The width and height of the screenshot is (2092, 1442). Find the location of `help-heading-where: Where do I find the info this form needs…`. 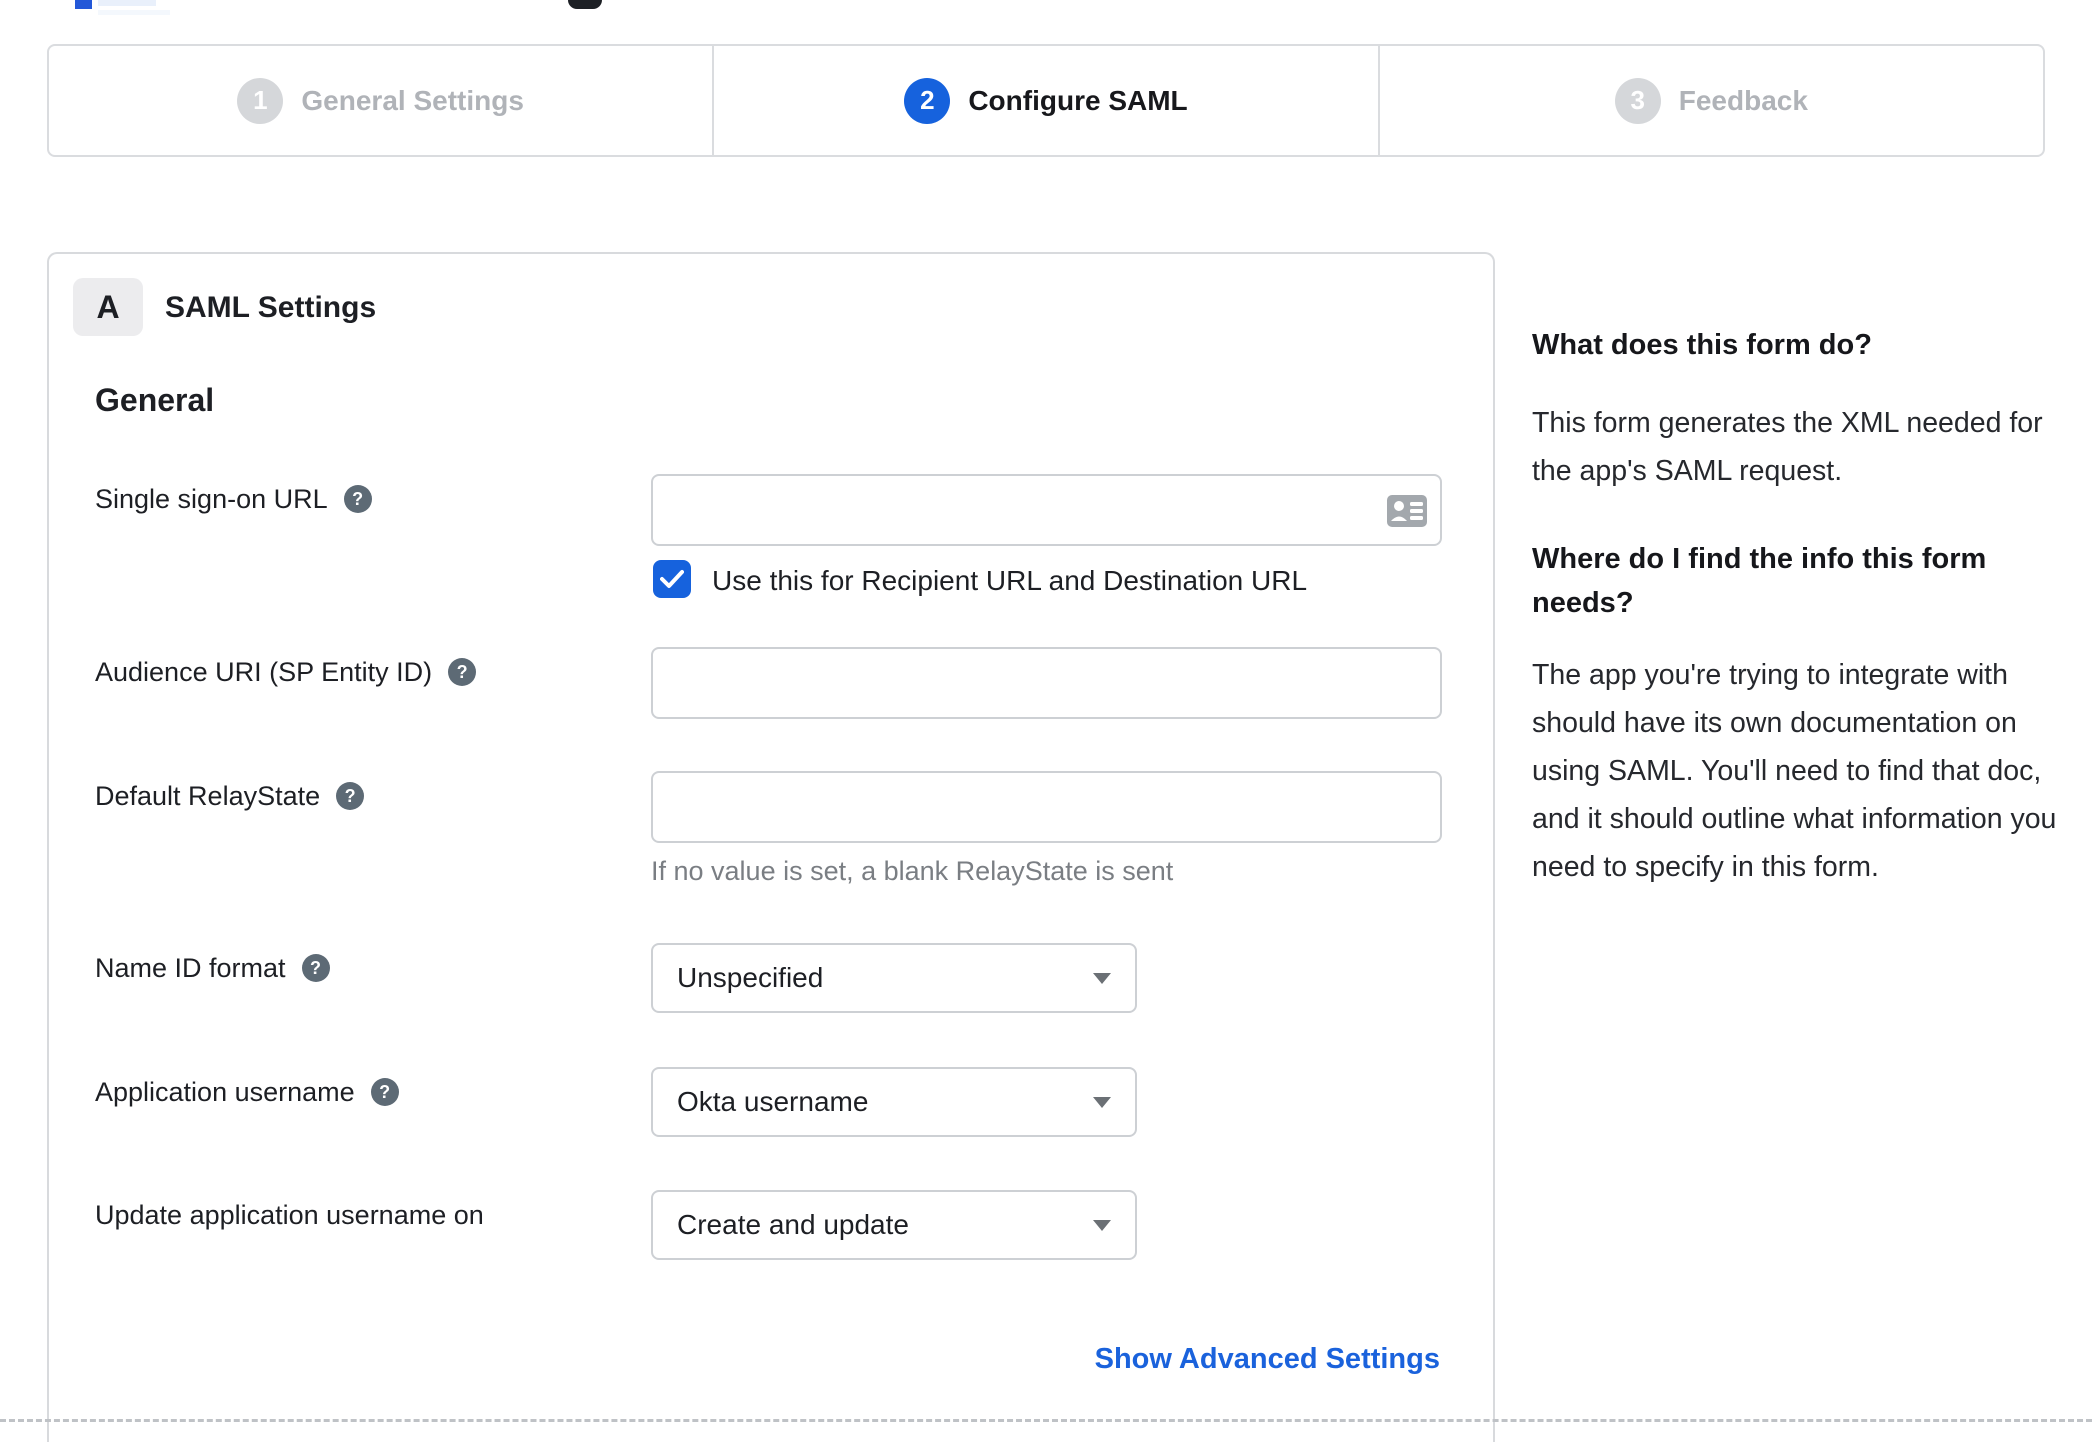

help-heading-where: Where do I find the info this form needs… is located at coordinates (1759, 581).